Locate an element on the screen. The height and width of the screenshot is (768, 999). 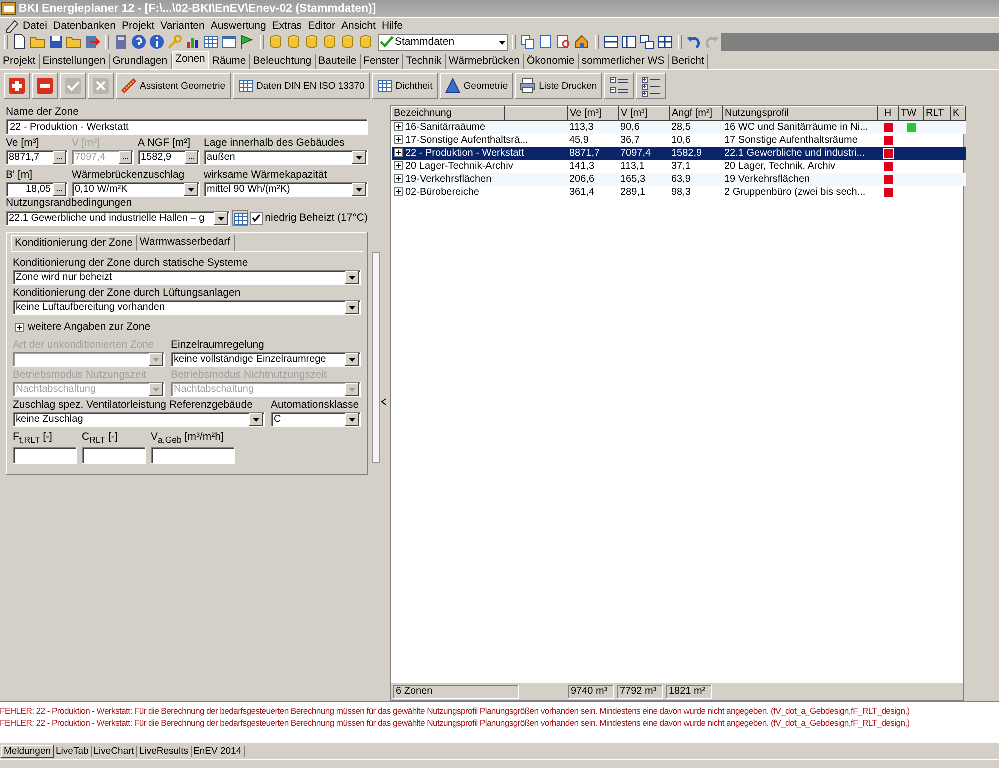
toolbar-button: Assistent Geometrie is located at coordinates (173, 86).